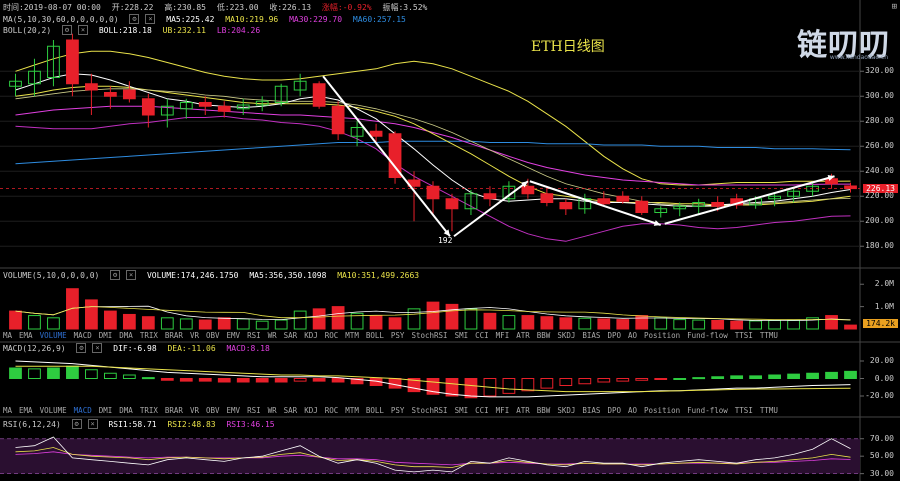 The height and width of the screenshot is (481, 900). I want to click on price-tick-label: 320.00, so click(879, 71).